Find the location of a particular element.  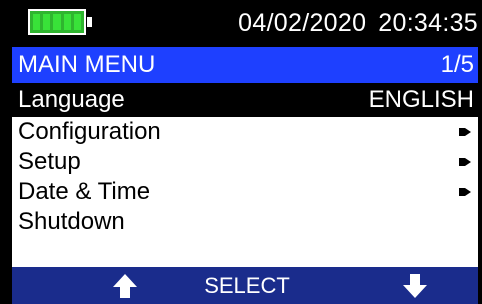

down-softkey is located at coordinates (415, 285).